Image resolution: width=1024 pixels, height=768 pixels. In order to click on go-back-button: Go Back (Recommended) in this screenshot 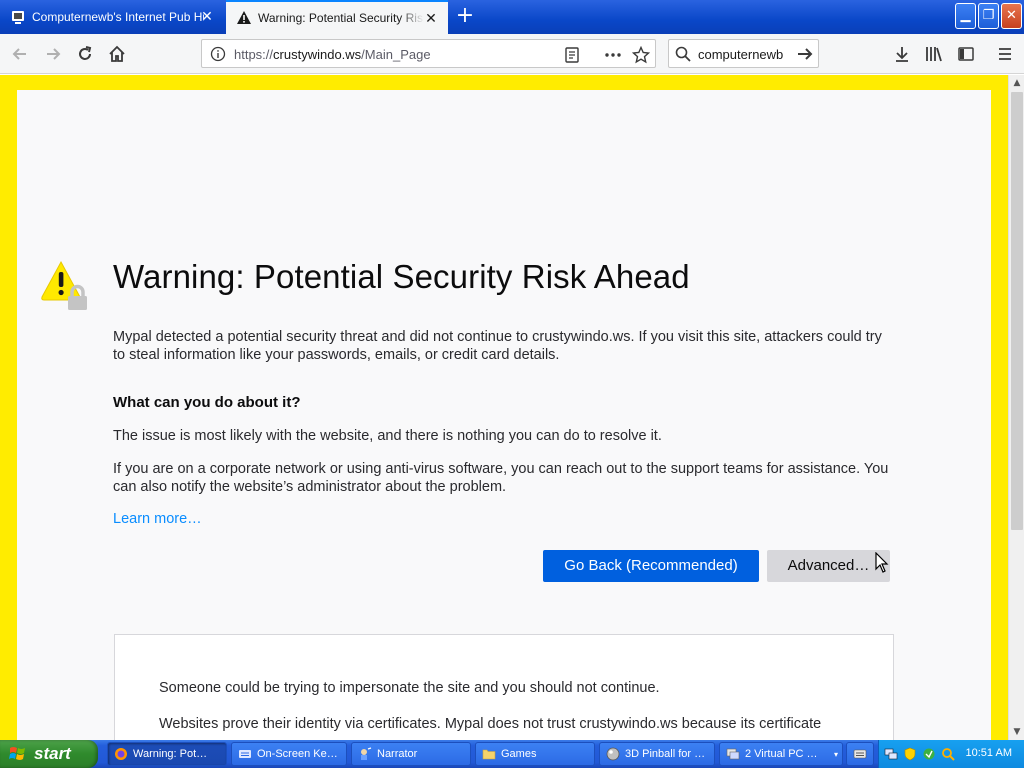, I will do `click(651, 566)`.